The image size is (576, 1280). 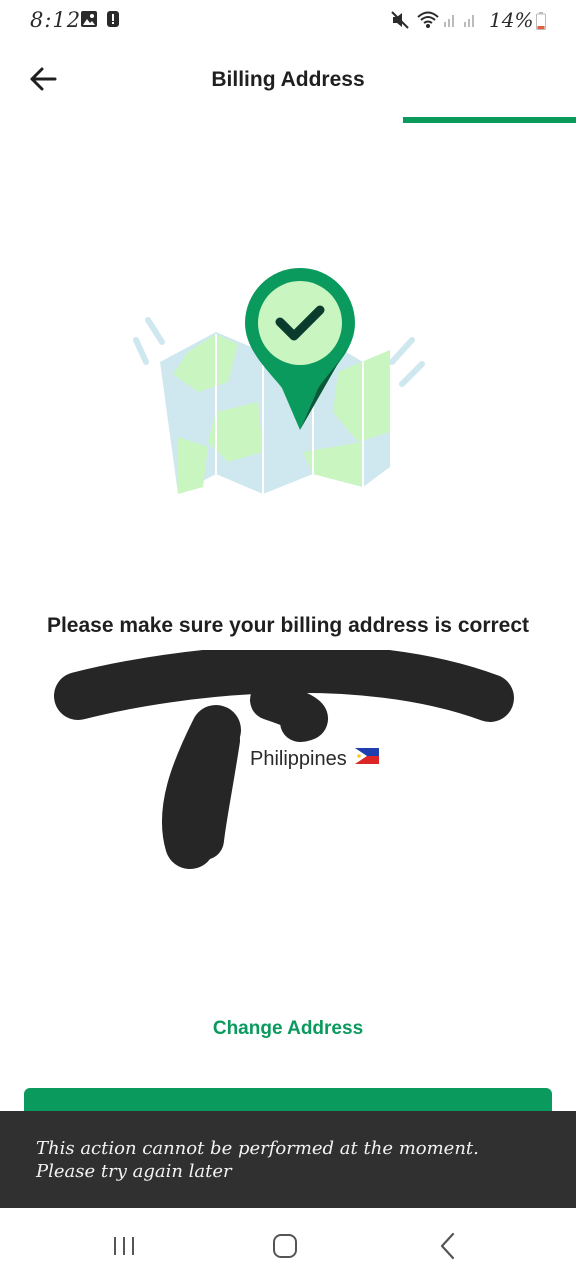 I want to click on recent-apps-button, so click(x=124, y=1246).